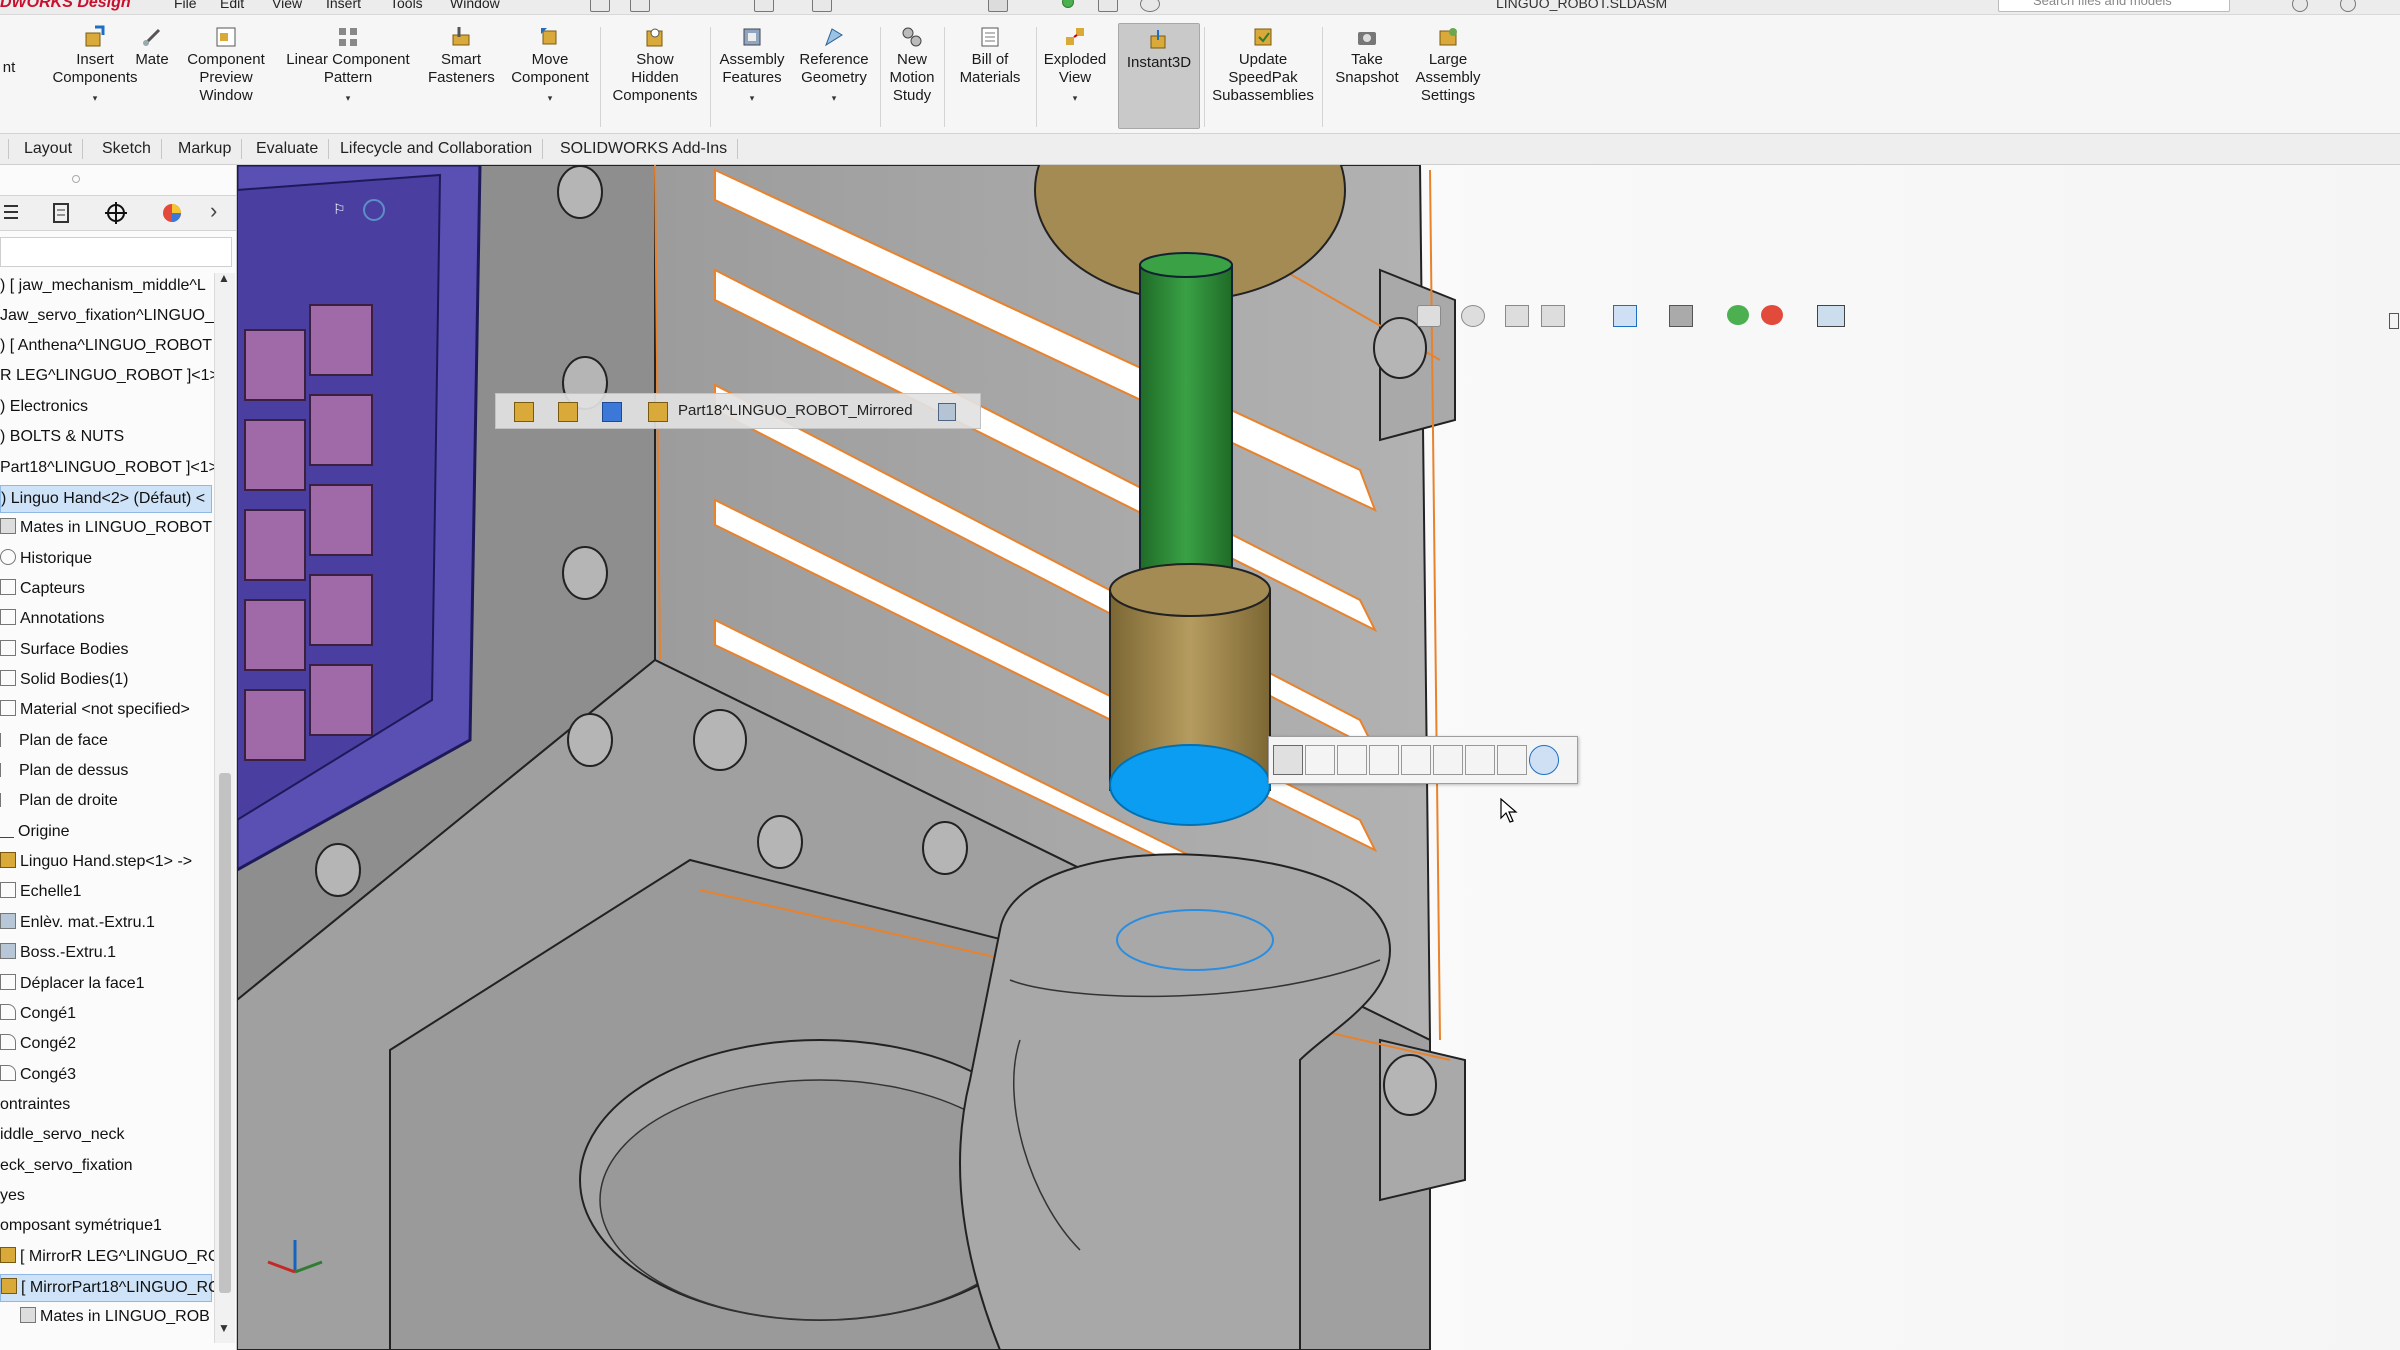  Describe the element at coordinates (109, 376) in the screenshot. I see `tree-item: R LEG^LINGUO_ROBOT ]<1>` at that location.